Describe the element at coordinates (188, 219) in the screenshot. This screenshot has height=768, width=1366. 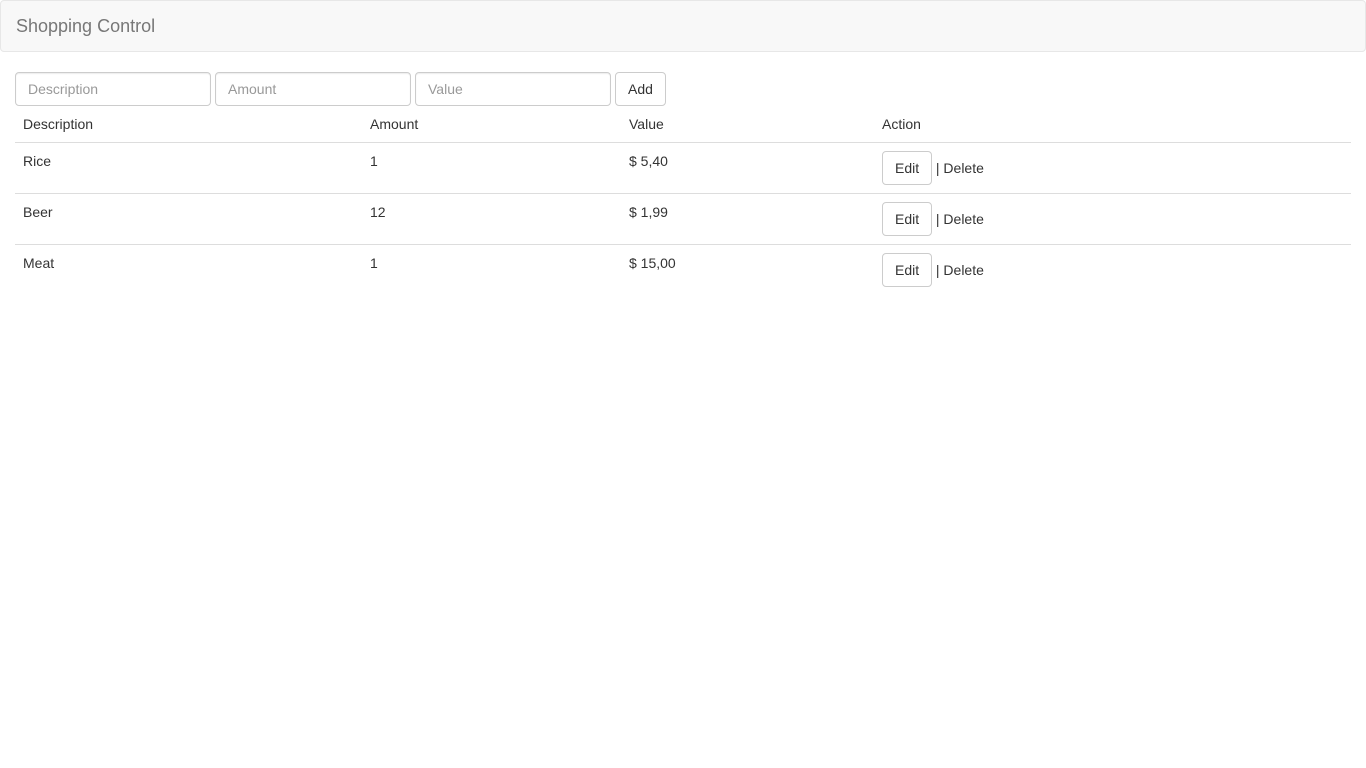
I see `cell-description: Beer` at that location.